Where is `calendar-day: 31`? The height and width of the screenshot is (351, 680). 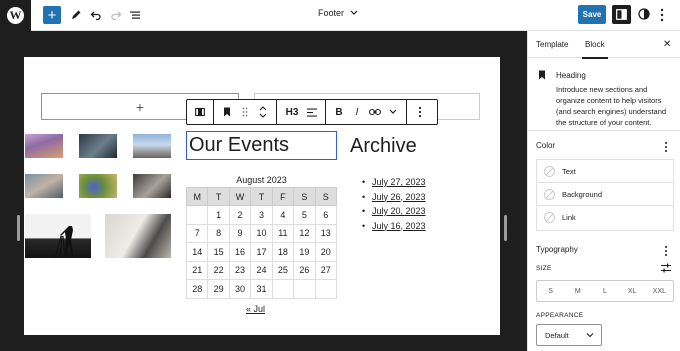
calendar-day: 31 is located at coordinates (261, 289).